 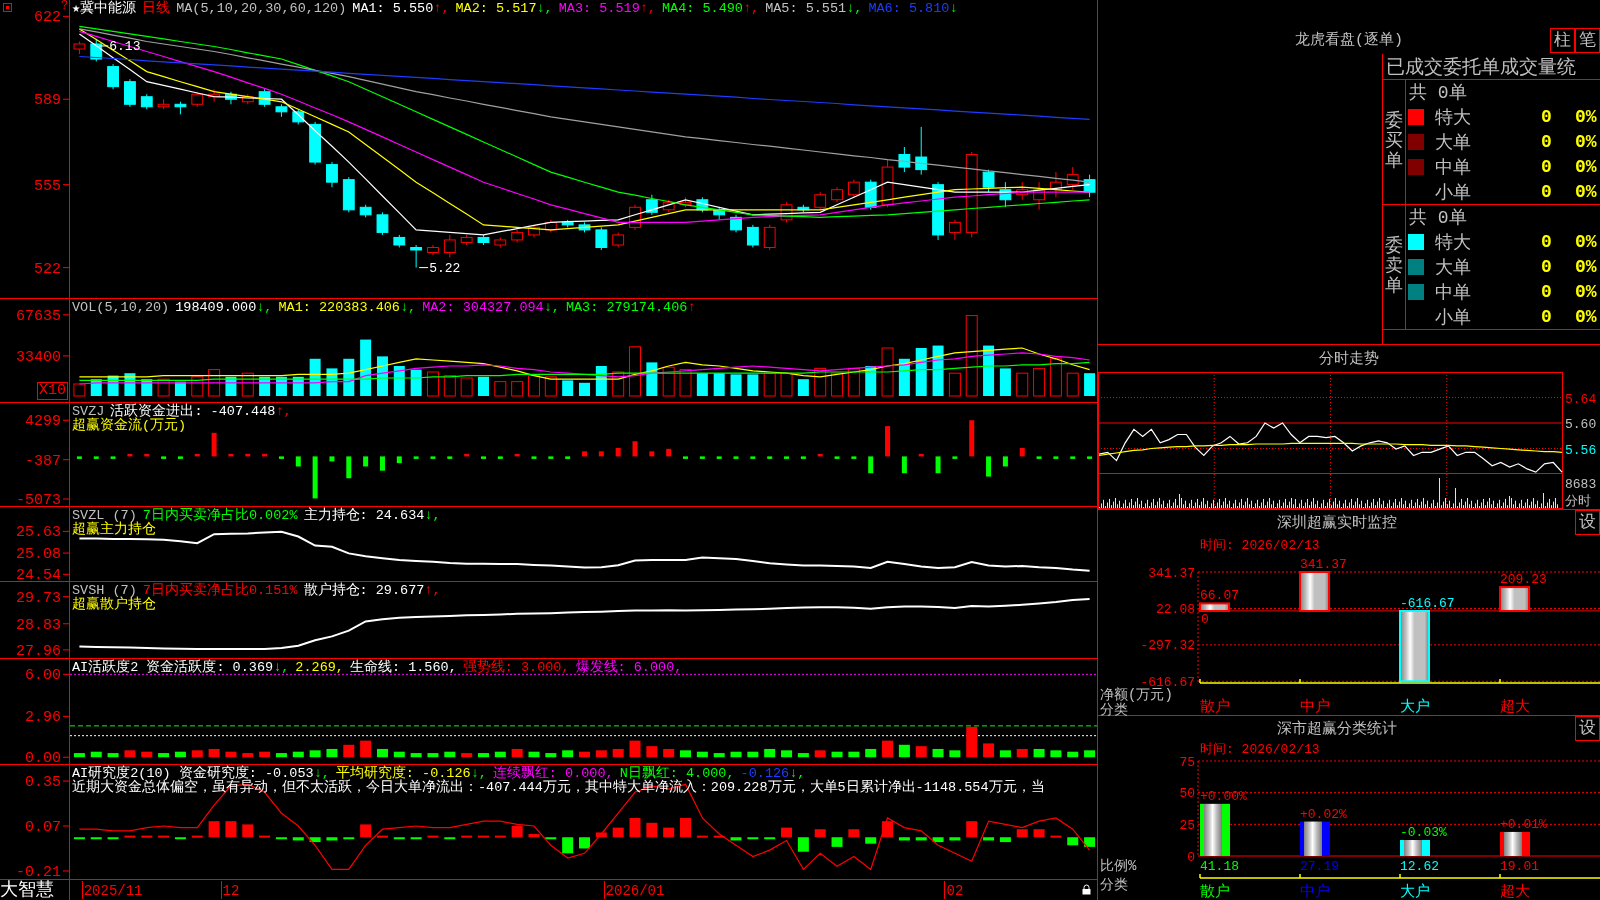 What do you see at coordinates (1587, 40) in the screenshot?
I see `view-toggle-button: 笔` at bounding box center [1587, 40].